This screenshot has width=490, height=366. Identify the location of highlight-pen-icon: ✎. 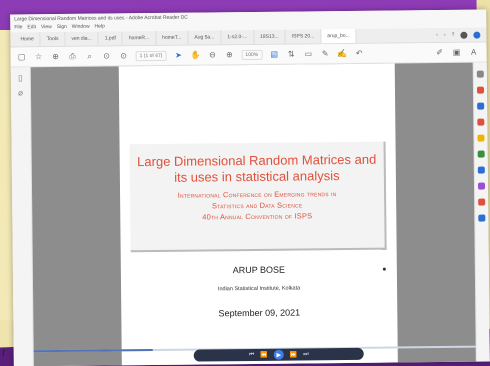
(325, 54).